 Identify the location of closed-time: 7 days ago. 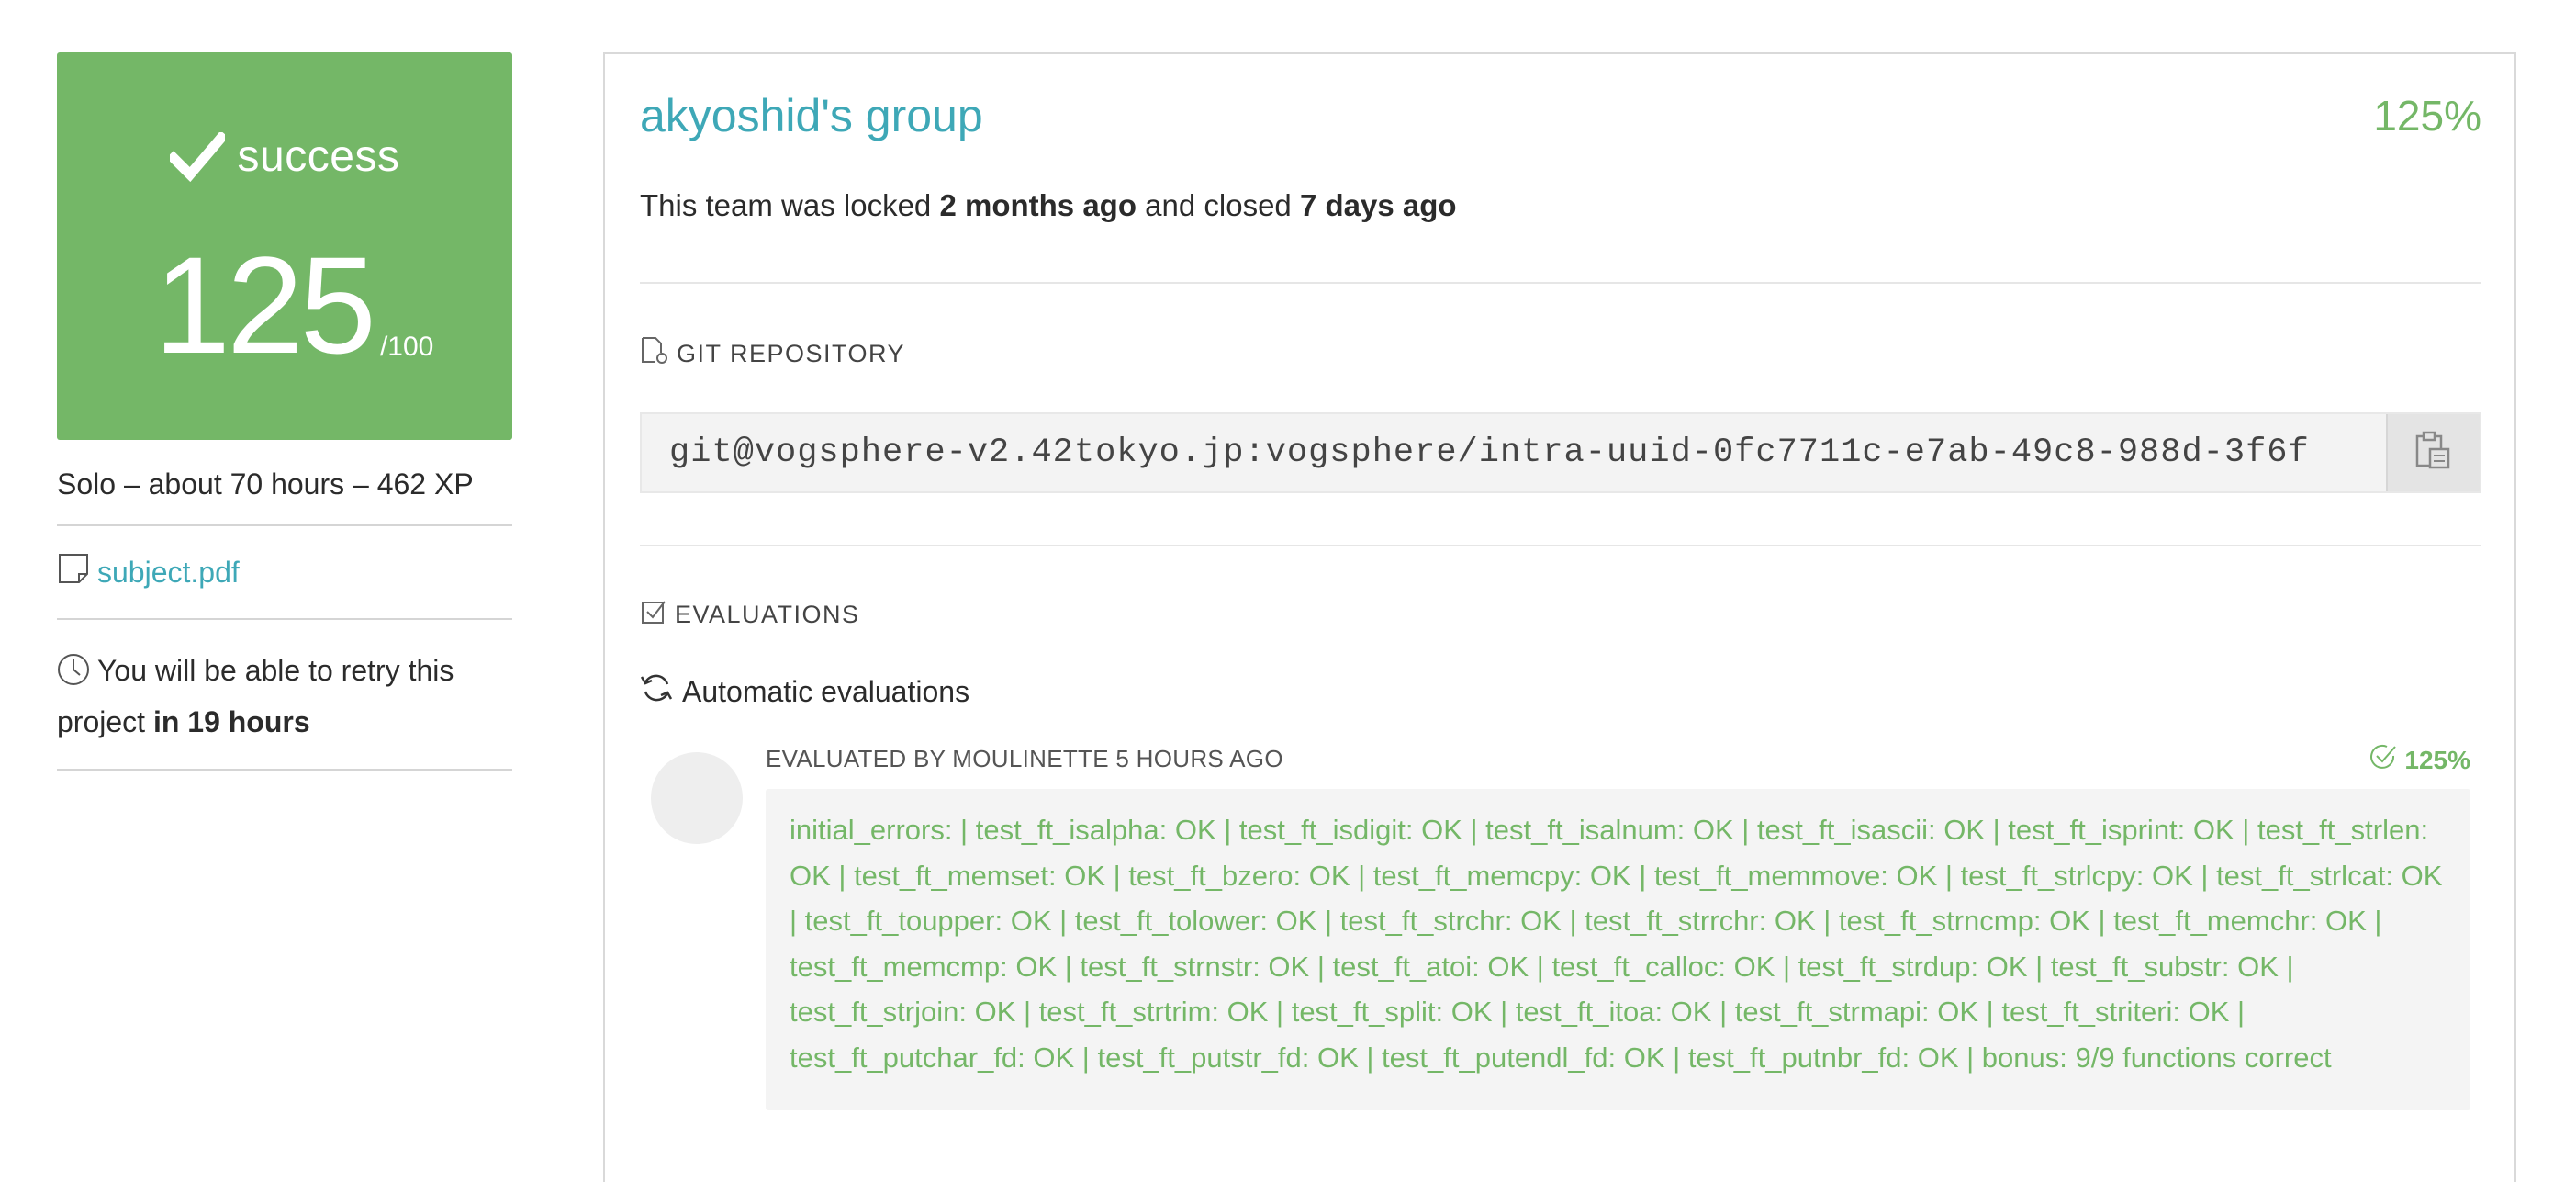
(1378, 205).